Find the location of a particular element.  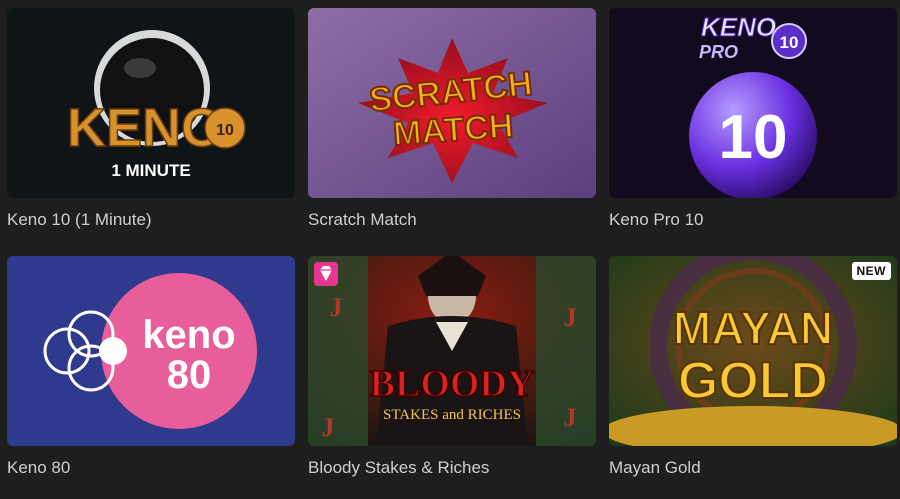

game-thumbnail: MAYAN GOLD NEW is located at coordinates (753, 351).